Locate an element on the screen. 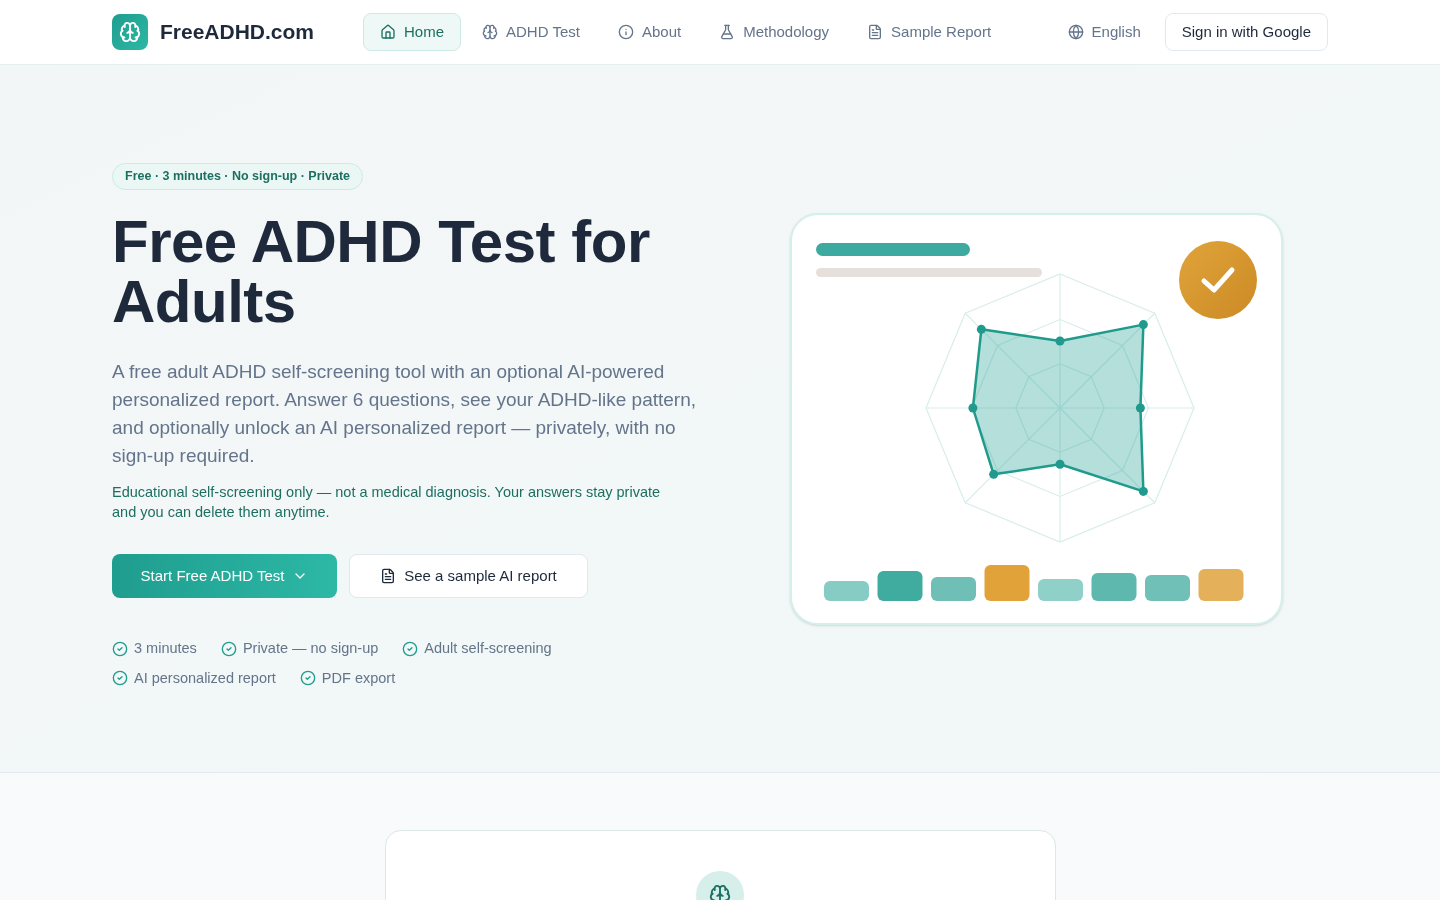  globe-icon is located at coordinates (1075, 32).